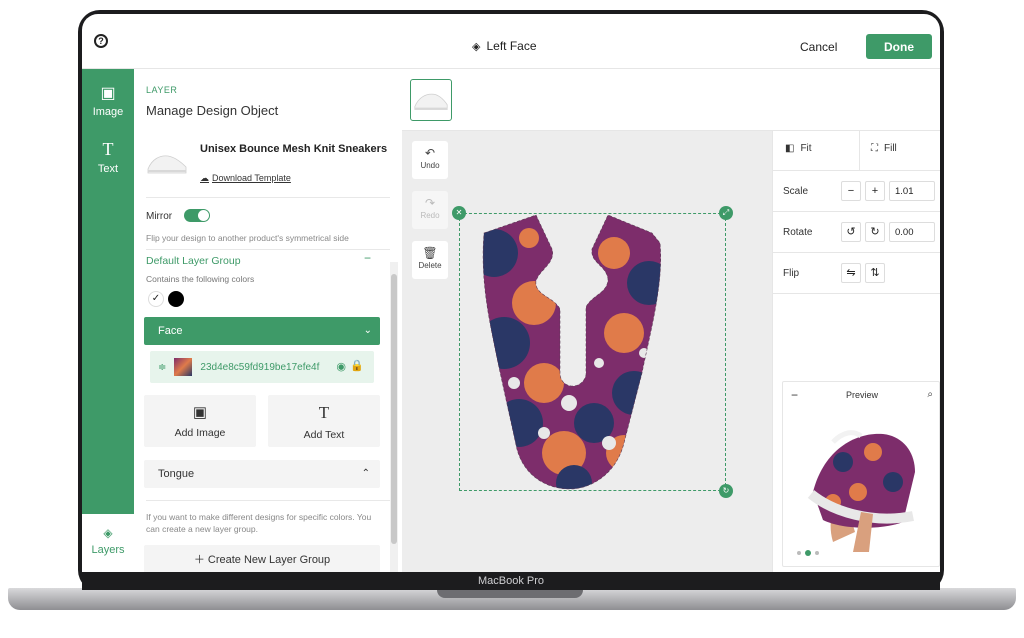  I want to click on fill-icon: ⛶, so click(874, 148).